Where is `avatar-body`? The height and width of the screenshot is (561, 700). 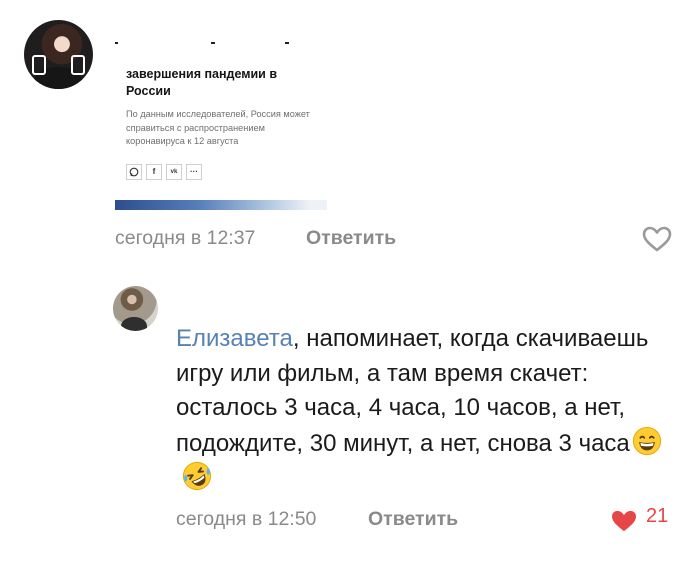
avatar-body is located at coordinates (134, 324).